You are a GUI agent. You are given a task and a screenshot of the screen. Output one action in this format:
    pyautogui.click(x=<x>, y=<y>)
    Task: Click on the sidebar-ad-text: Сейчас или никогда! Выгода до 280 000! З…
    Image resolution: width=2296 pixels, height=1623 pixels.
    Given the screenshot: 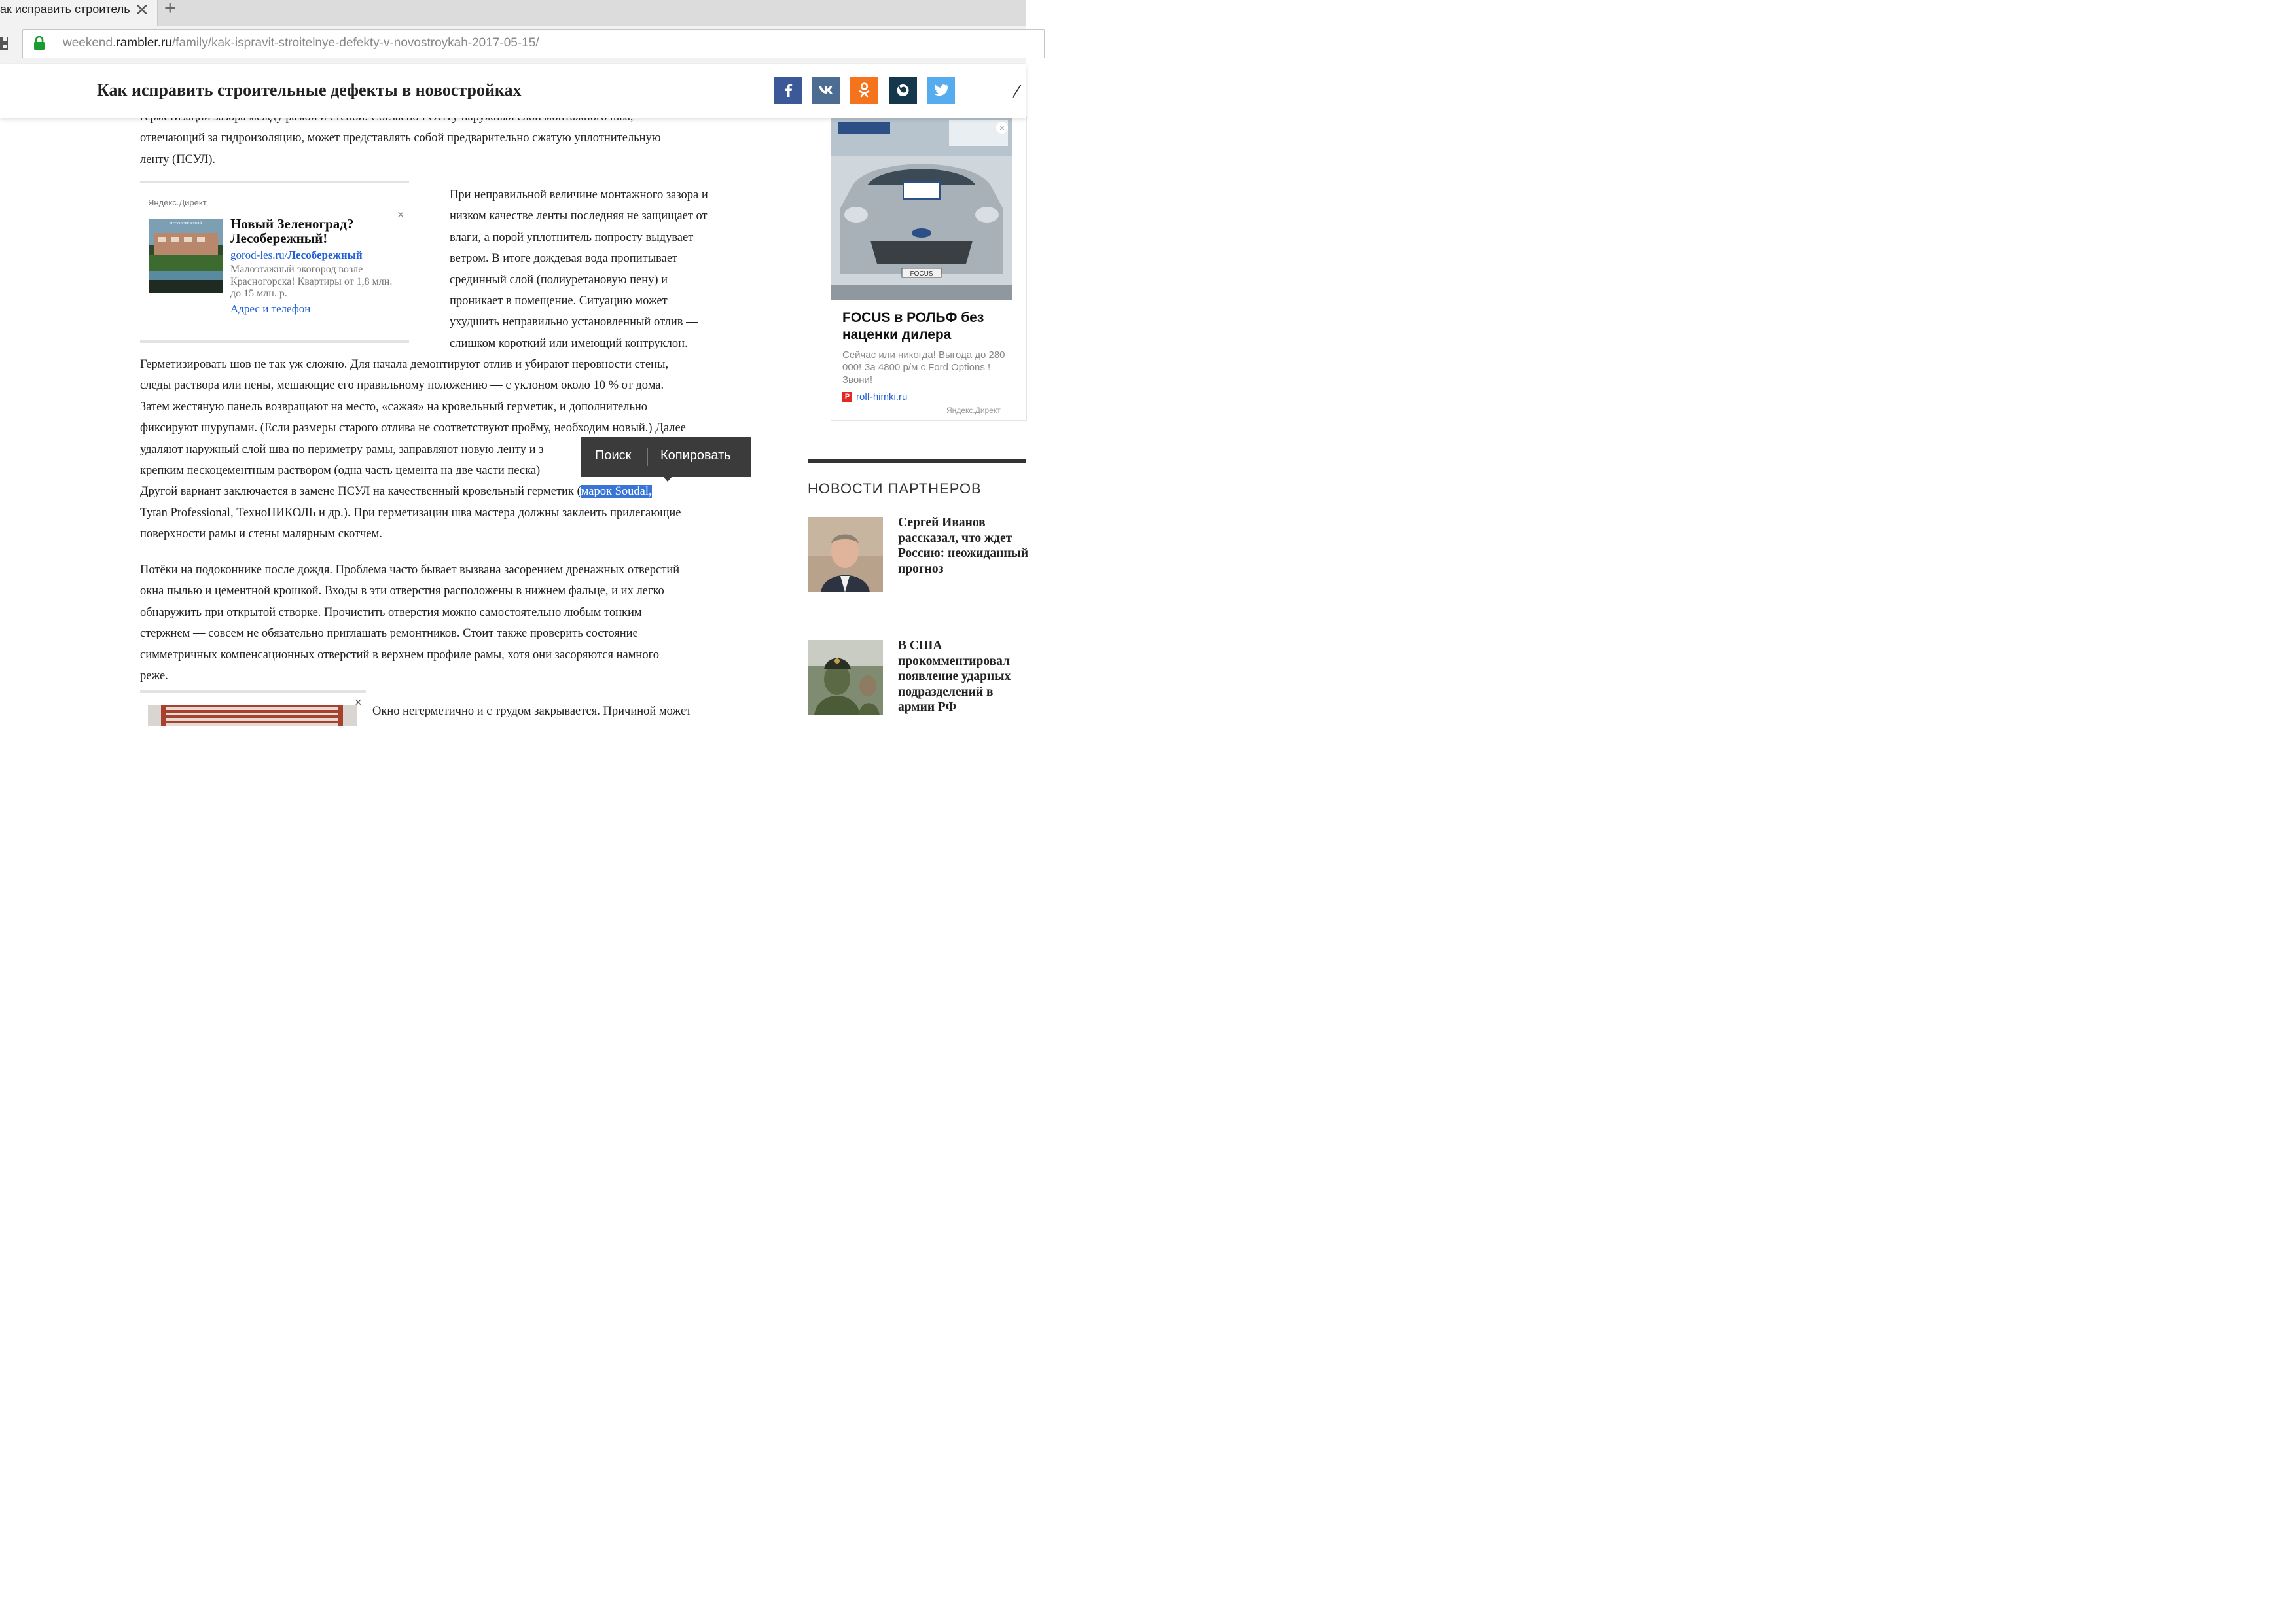 What is the action you would take?
    pyautogui.click(x=923, y=367)
    